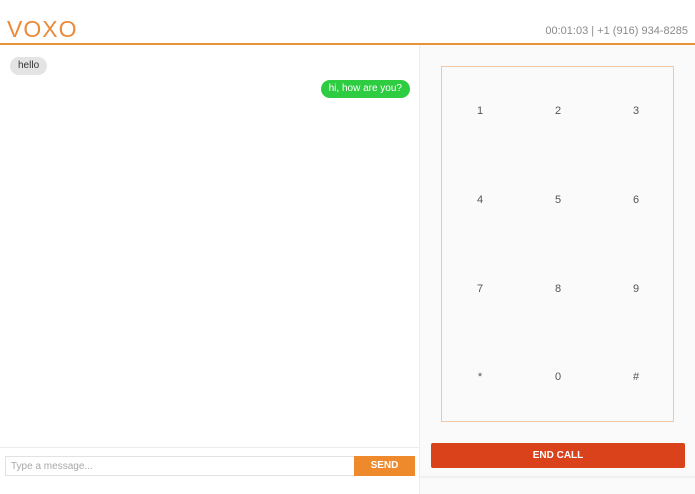  Describe the element at coordinates (558, 111) in the screenshot. I see `key-2: 2` at that location.